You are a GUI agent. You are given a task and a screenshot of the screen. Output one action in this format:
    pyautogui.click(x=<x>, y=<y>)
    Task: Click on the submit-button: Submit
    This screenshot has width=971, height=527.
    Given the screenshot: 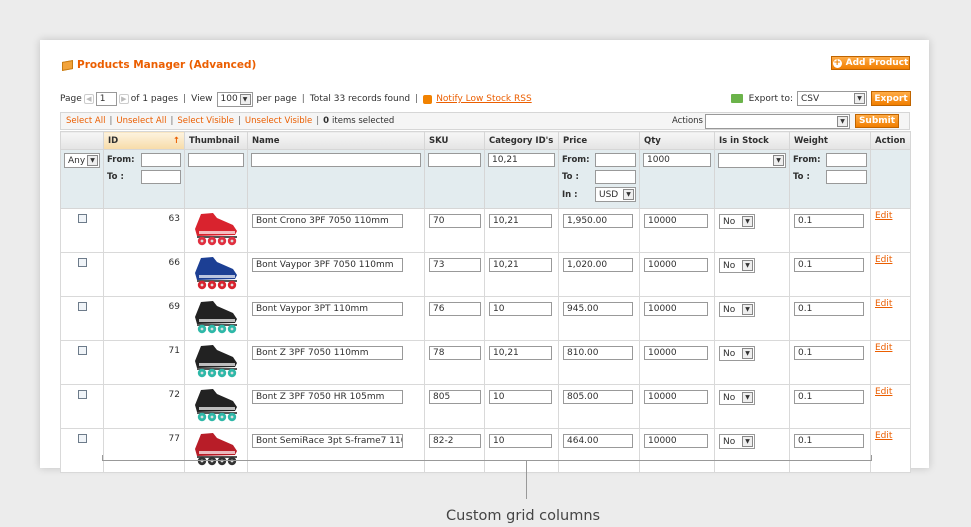 What is the action you would take?
    pyautogui.click(x=877, y=121)
    